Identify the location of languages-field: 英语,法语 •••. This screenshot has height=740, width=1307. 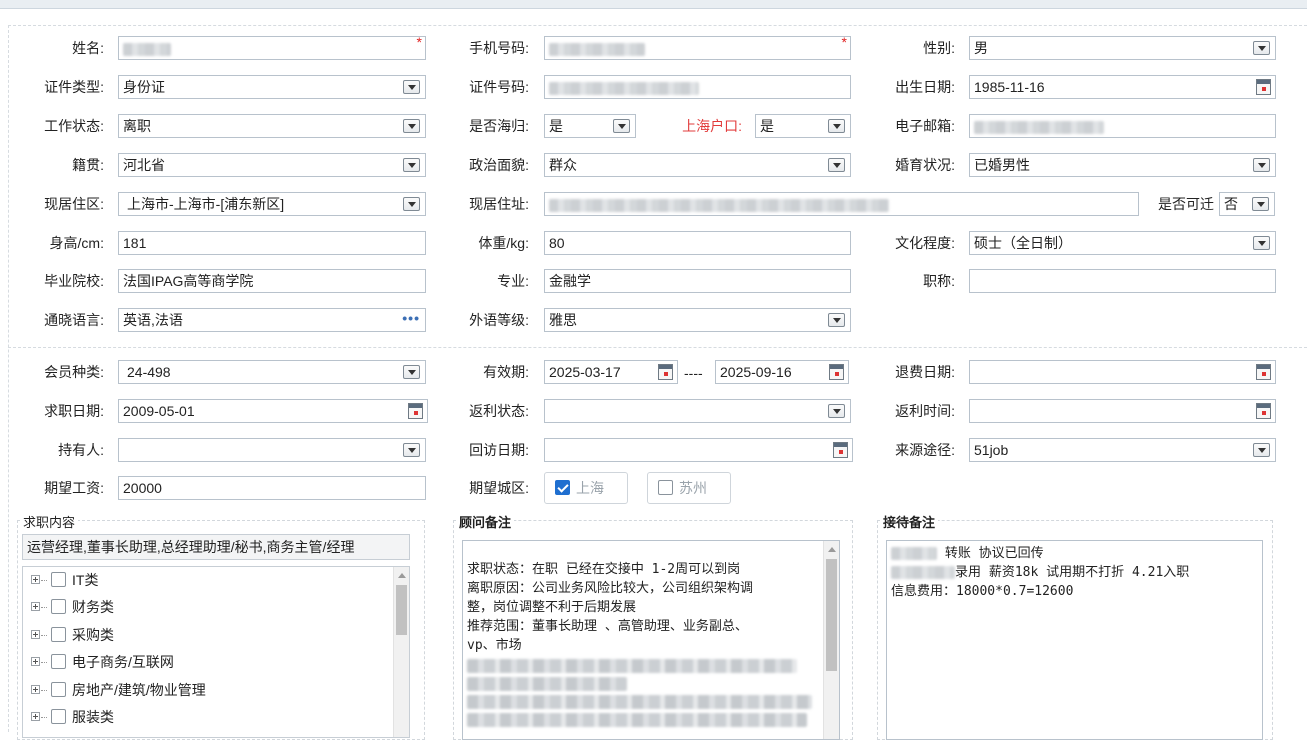
(272, 320).